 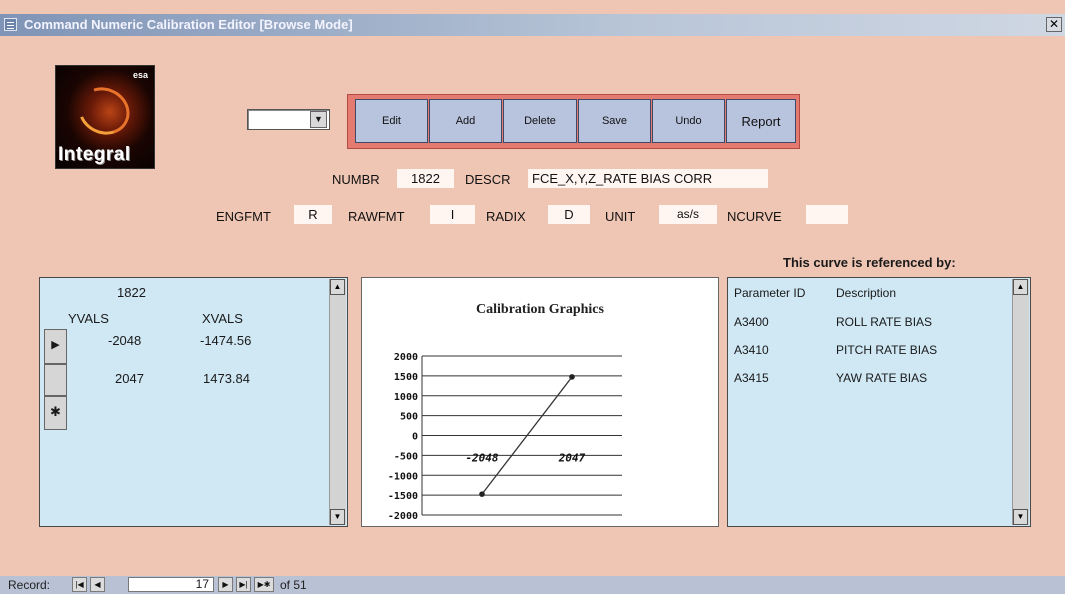 I want to click on curve-id-value: 1822, so click(x=131, y=292).